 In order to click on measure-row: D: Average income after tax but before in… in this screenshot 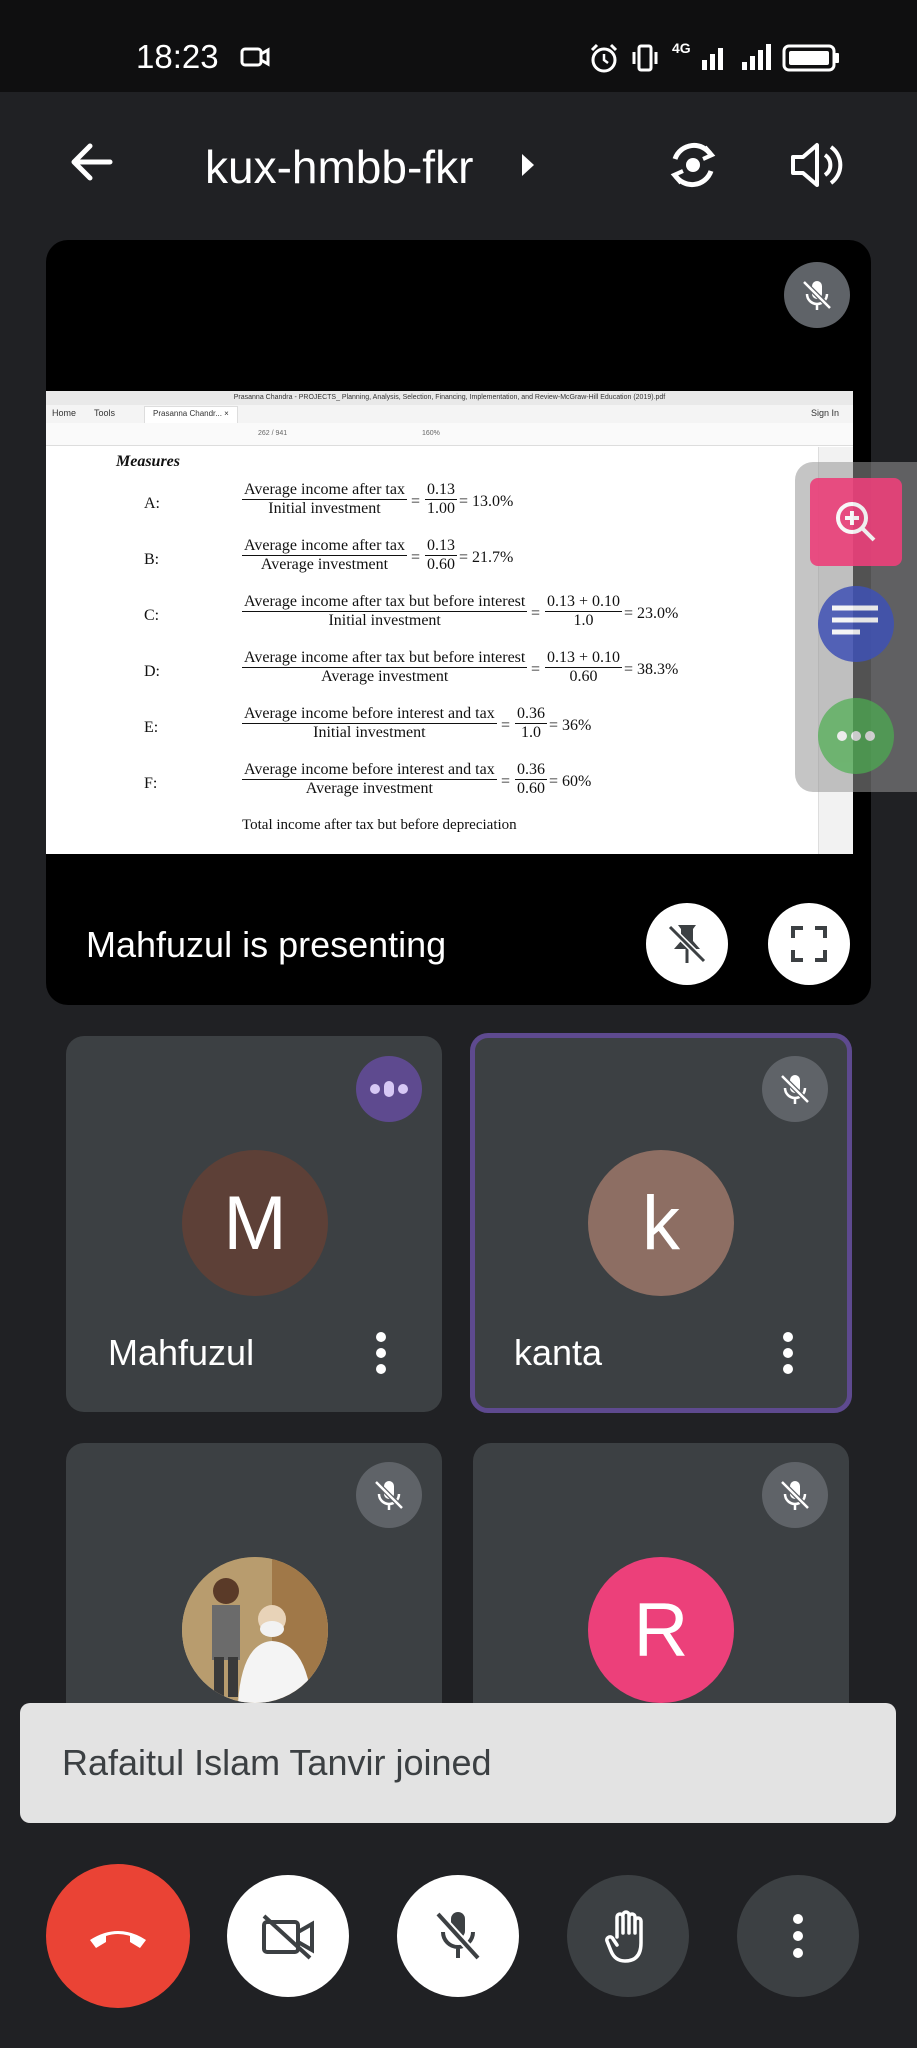, I will do `click(426, 672)`.